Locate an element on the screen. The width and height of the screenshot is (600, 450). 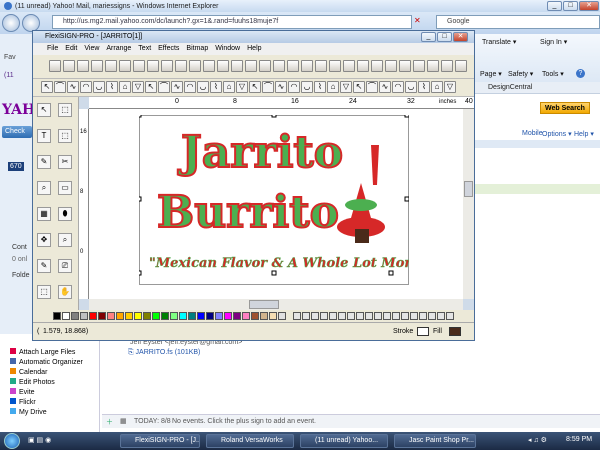
menu-view: View is located at coordinates (91, 49).